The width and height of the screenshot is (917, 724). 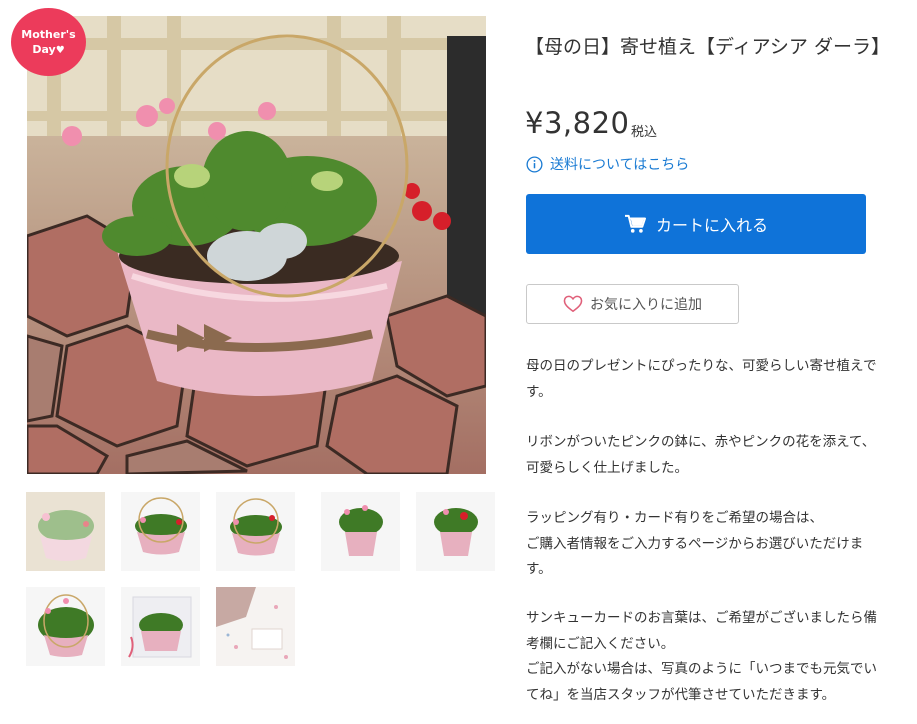 I want to click on add-to-cart-label: カートに入れる, so click(x=711, y=225).